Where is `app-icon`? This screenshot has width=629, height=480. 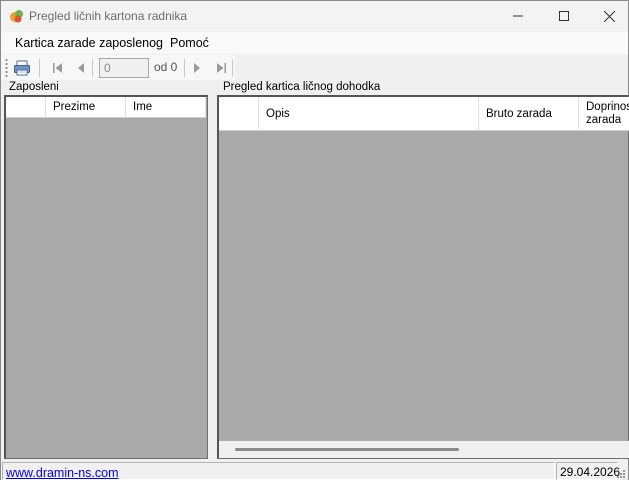 app-icon is located at coordinates (17, 16).